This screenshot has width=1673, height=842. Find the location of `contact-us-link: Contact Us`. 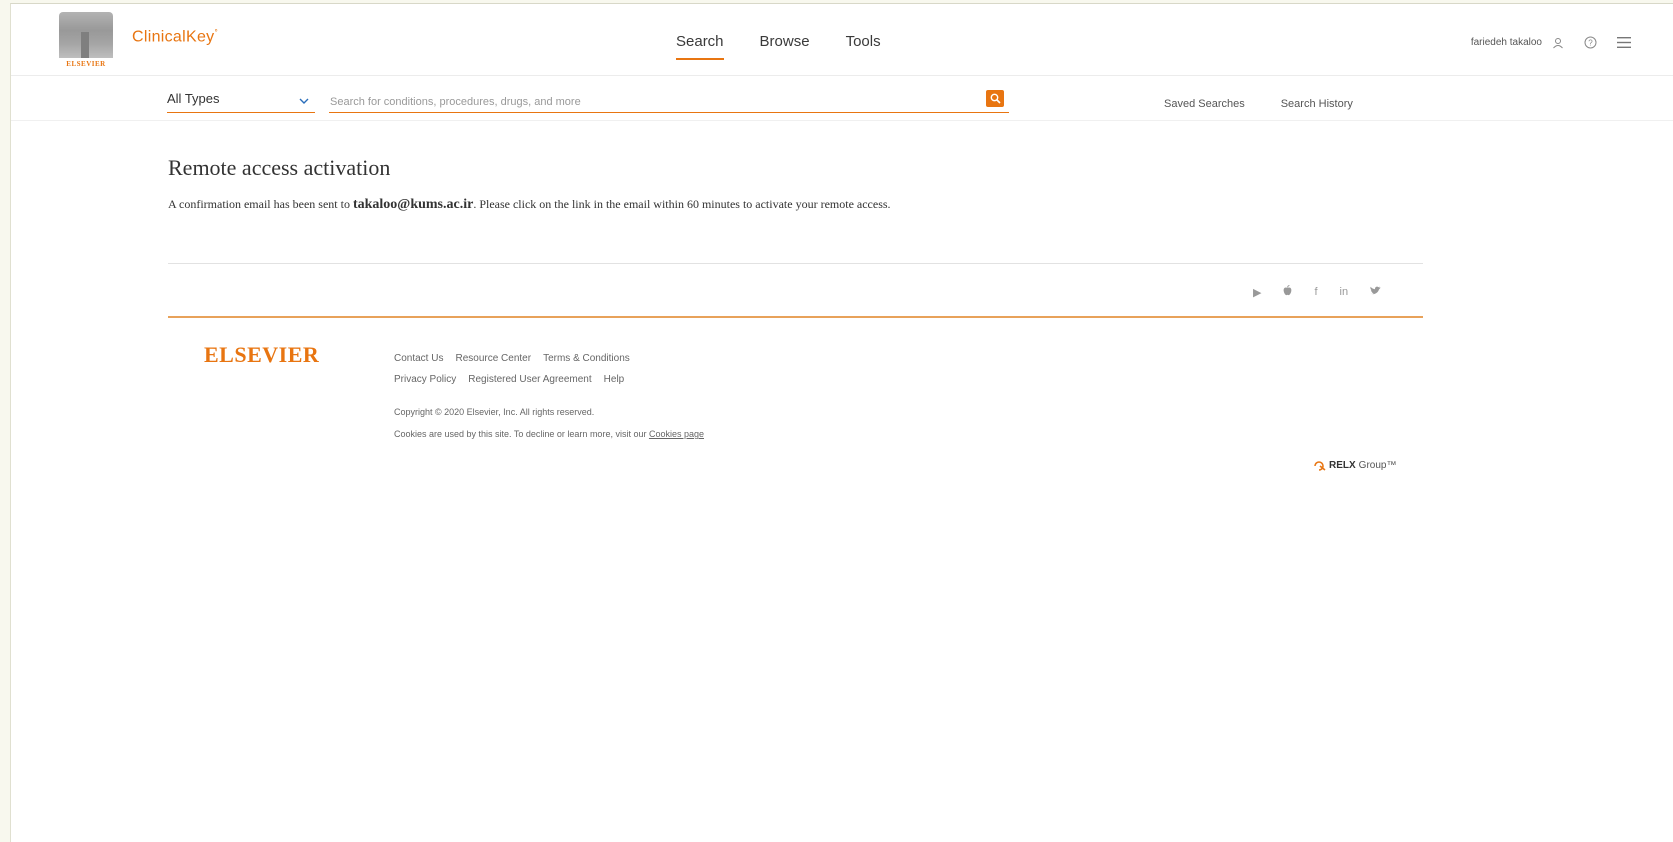

contact-us-link: Contact Us is located at coordinates (418, 358).